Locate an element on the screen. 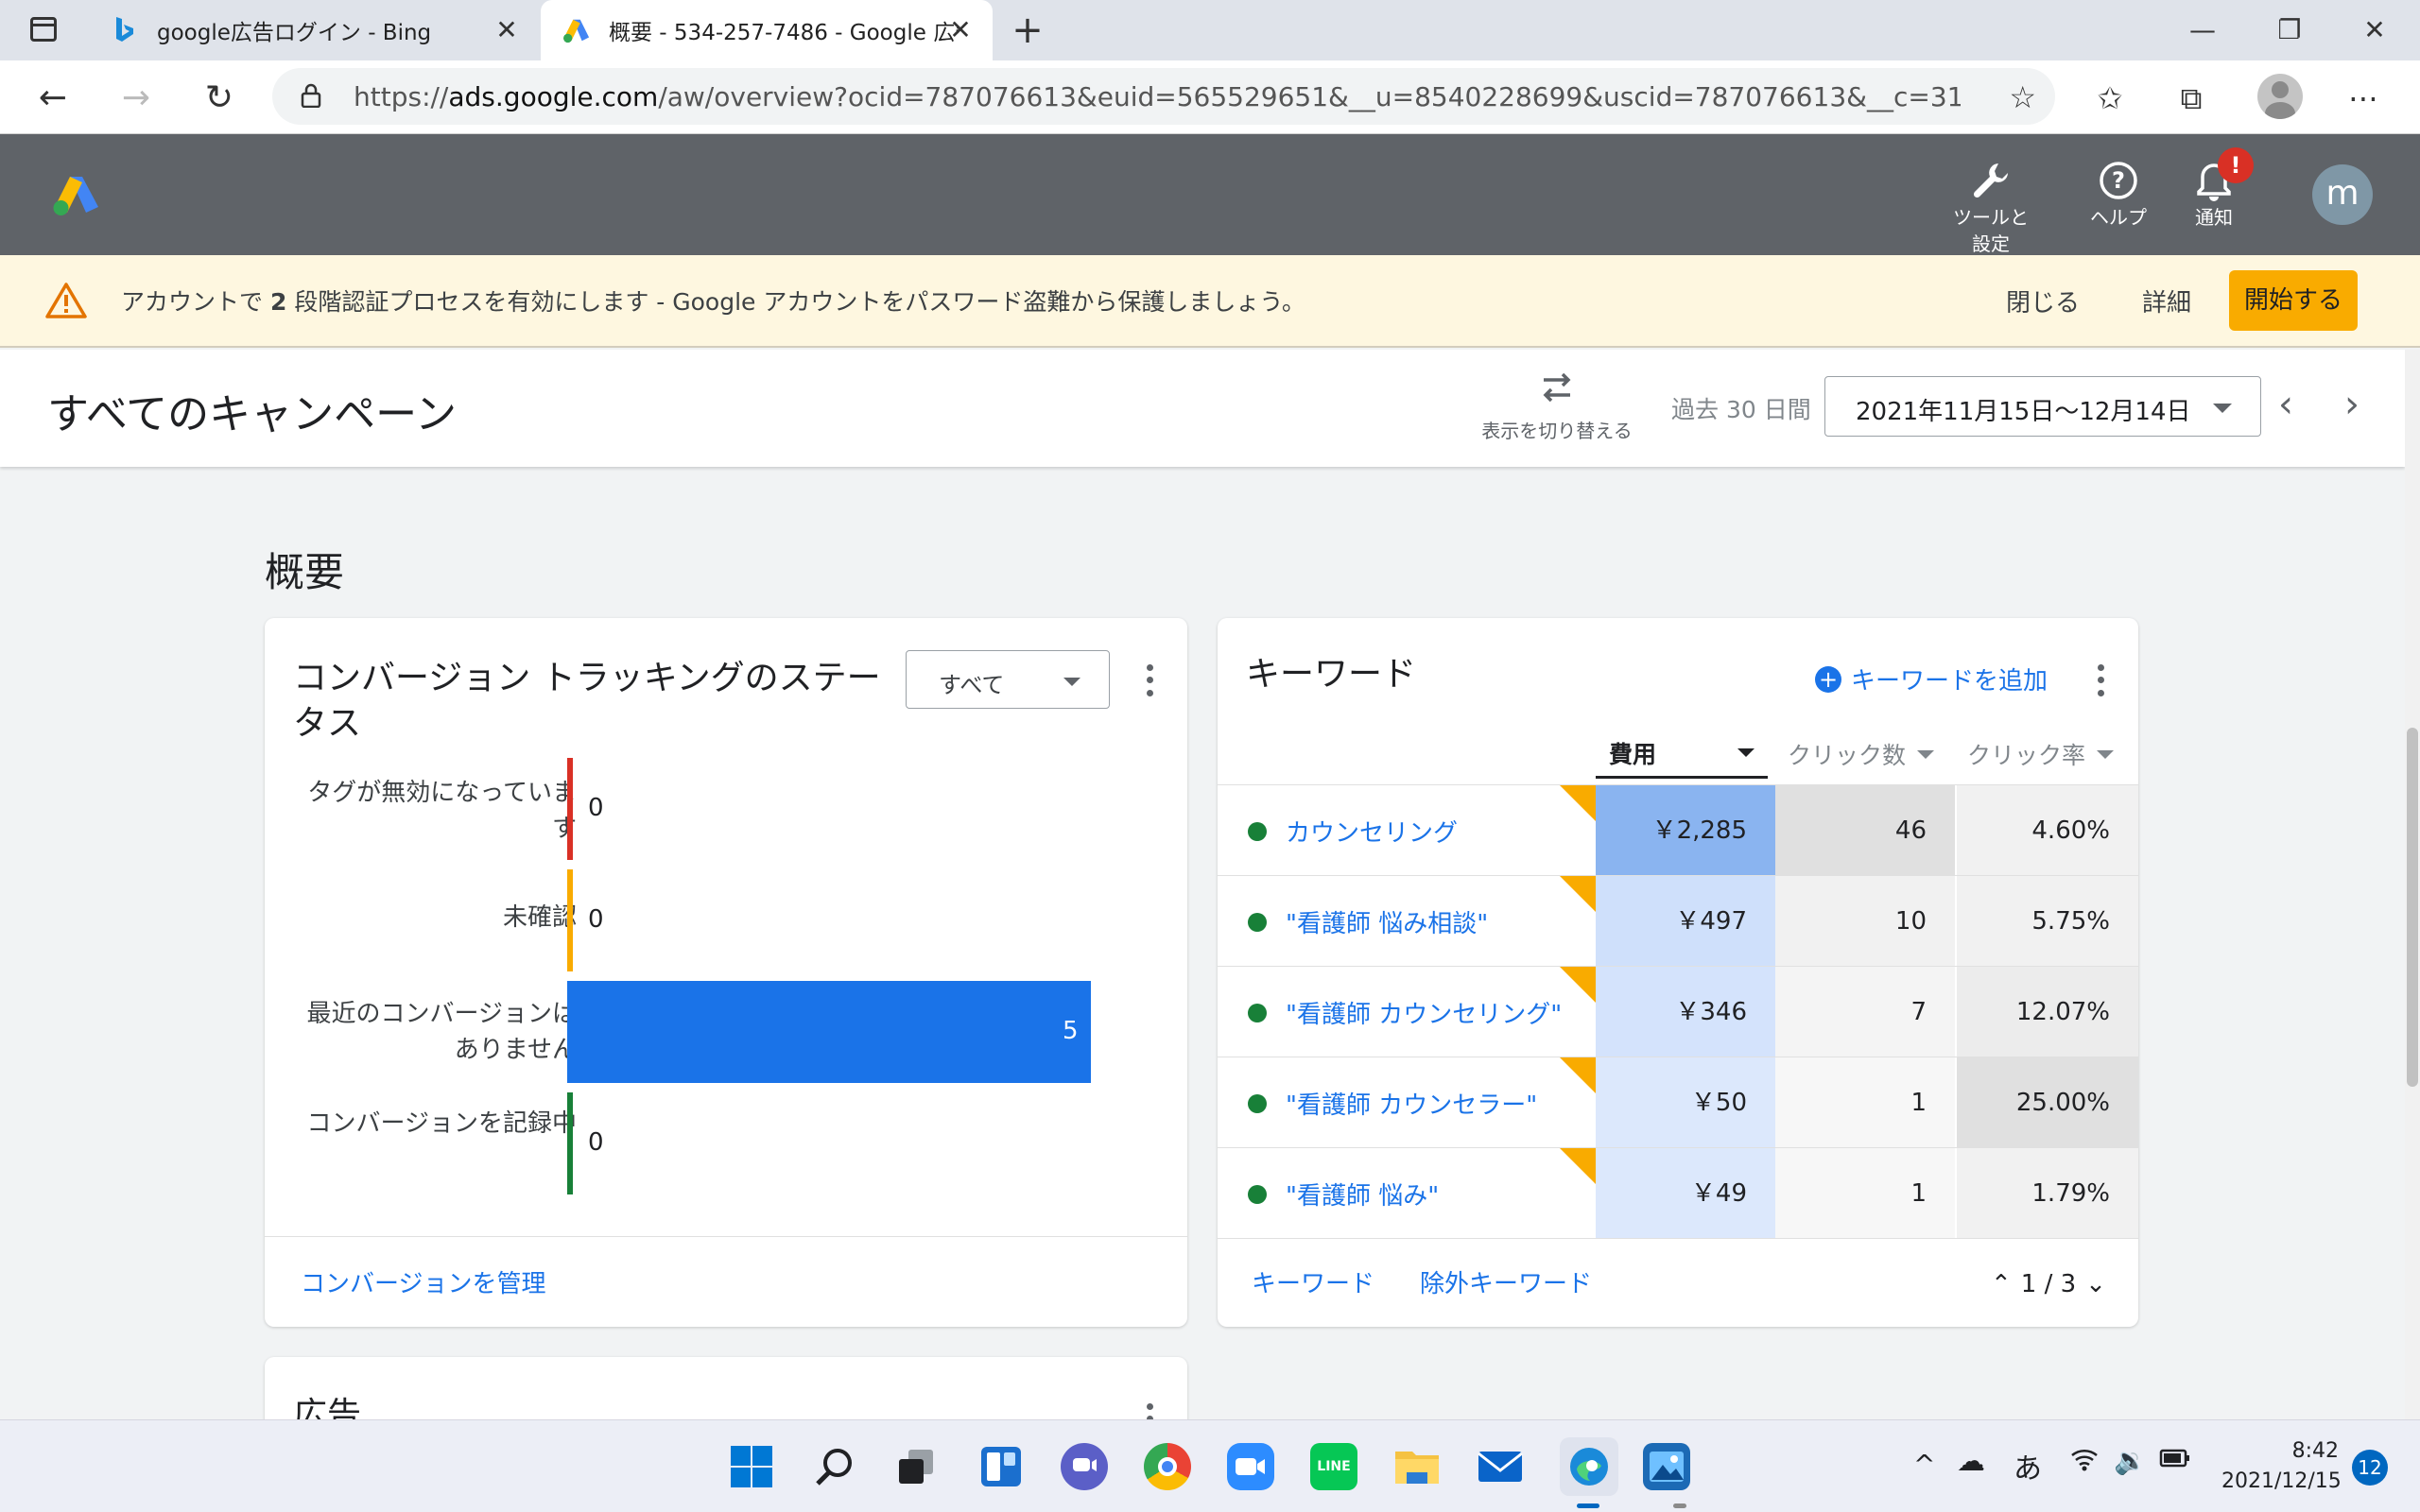  minimize-icon: — is located at coordinates (2202, 30).